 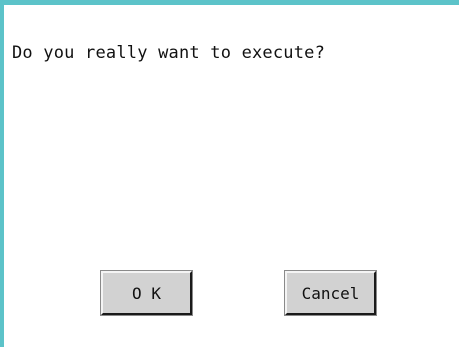 I want to click on cancel-button: Cancel, so click(x=330, y=293).